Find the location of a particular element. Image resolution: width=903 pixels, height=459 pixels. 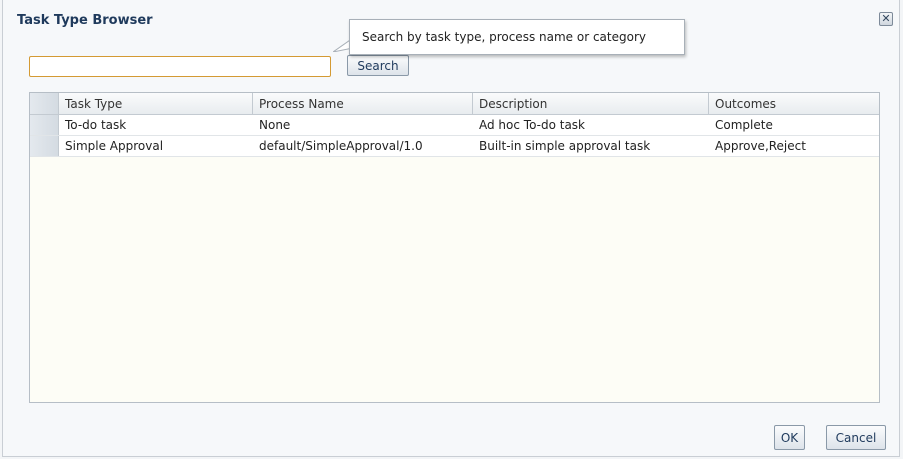

process-name-cell: default/SimpleApproval/1.0 is located at coordinates (341, 146).